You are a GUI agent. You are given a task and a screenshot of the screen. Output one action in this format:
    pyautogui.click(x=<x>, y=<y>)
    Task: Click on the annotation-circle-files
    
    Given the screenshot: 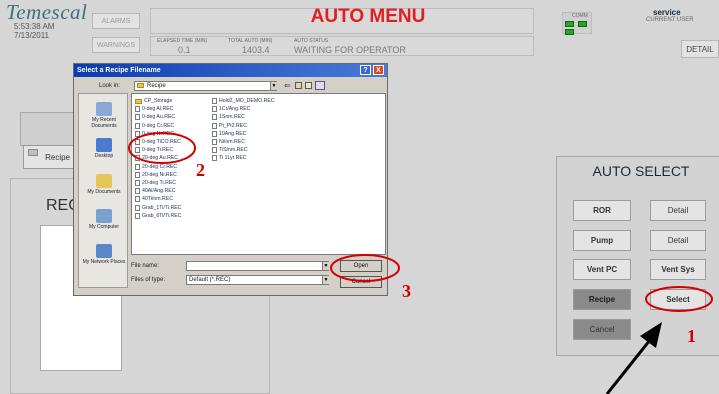 What is the action you would take?
    pyautogui.click(x=162, y=148)
    